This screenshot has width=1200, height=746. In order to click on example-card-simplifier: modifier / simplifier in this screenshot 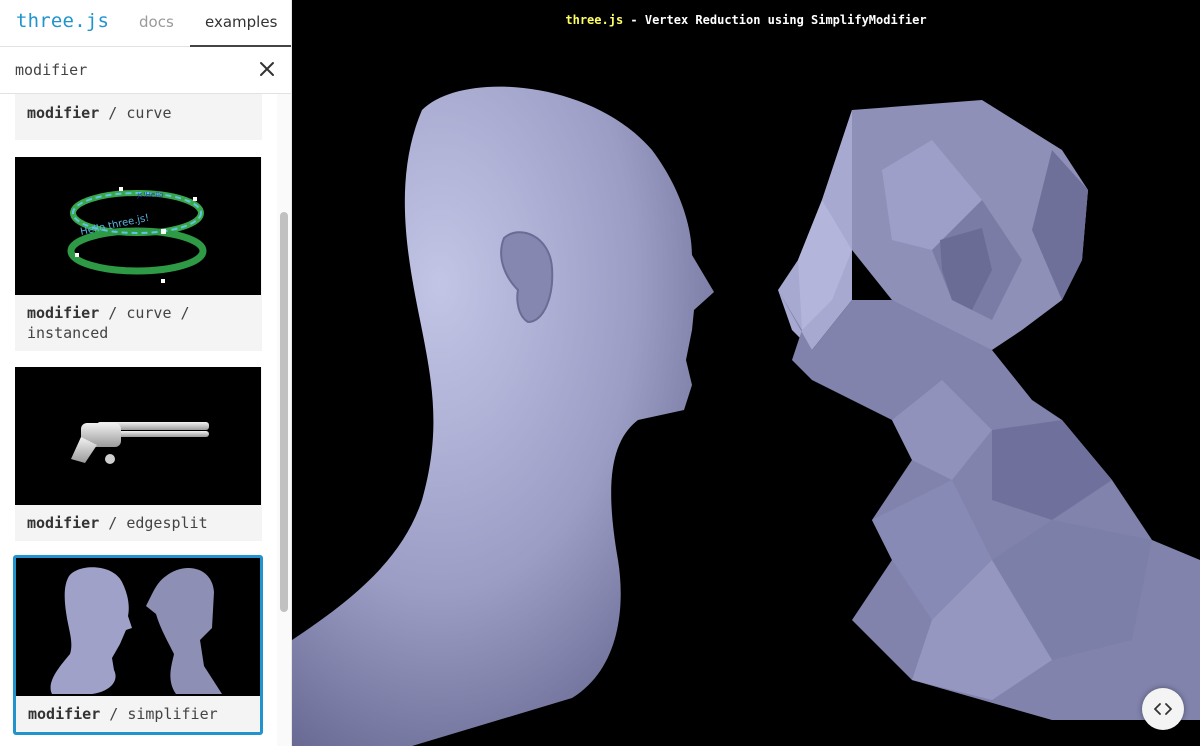, I will do `click(138, 645)`.